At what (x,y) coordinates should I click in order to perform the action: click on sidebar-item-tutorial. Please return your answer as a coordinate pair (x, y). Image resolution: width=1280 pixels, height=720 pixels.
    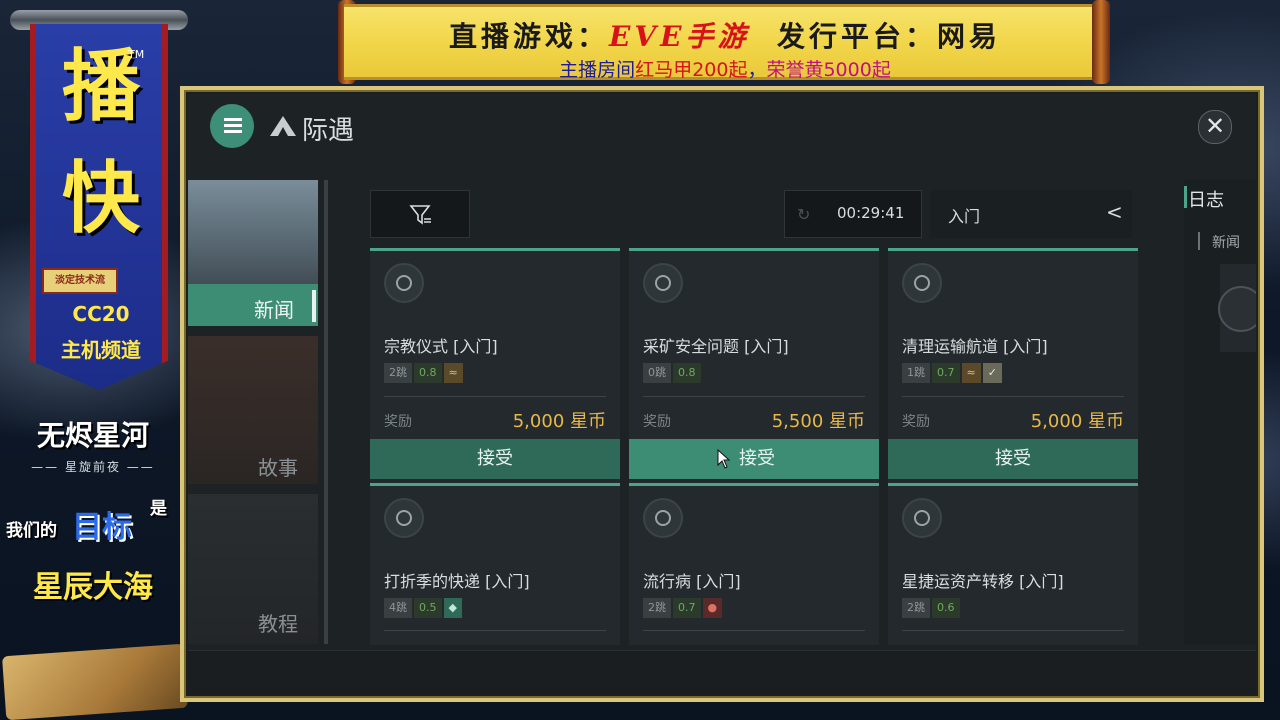
    Looking at the image, I should click on (253, 569).